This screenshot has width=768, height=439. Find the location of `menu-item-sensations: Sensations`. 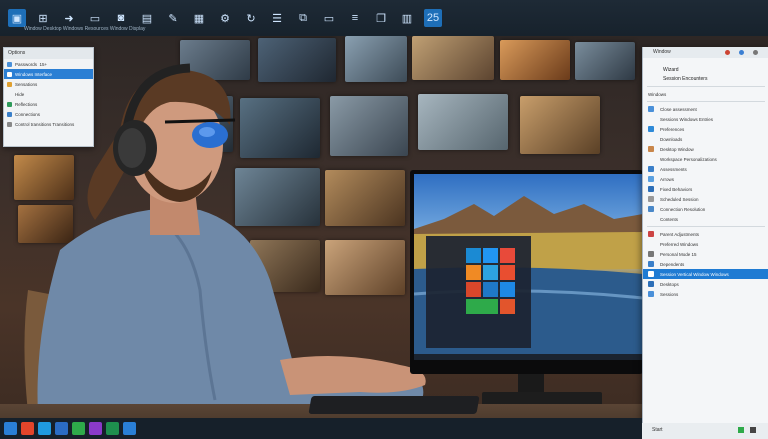

menu-item-sensations: Sensations is located at coordinates (48, 84).